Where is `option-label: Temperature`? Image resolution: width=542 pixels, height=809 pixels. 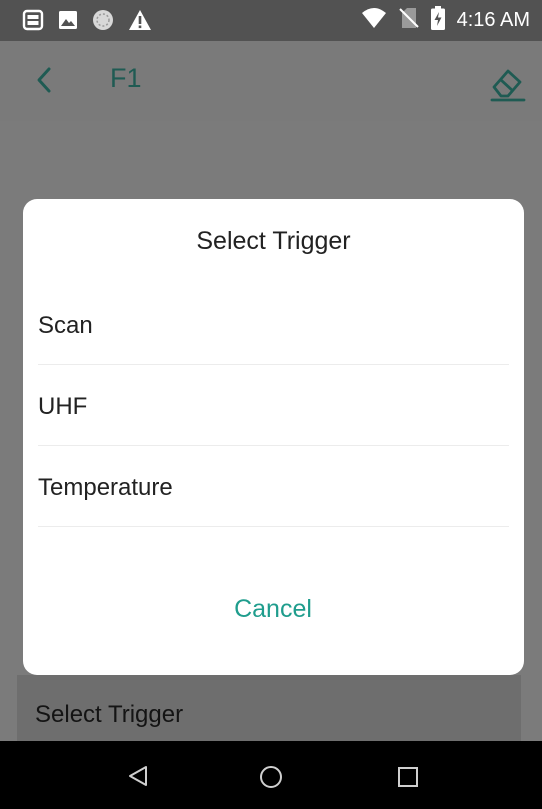
option-label: Temperature is located at coordinates (105, 487).